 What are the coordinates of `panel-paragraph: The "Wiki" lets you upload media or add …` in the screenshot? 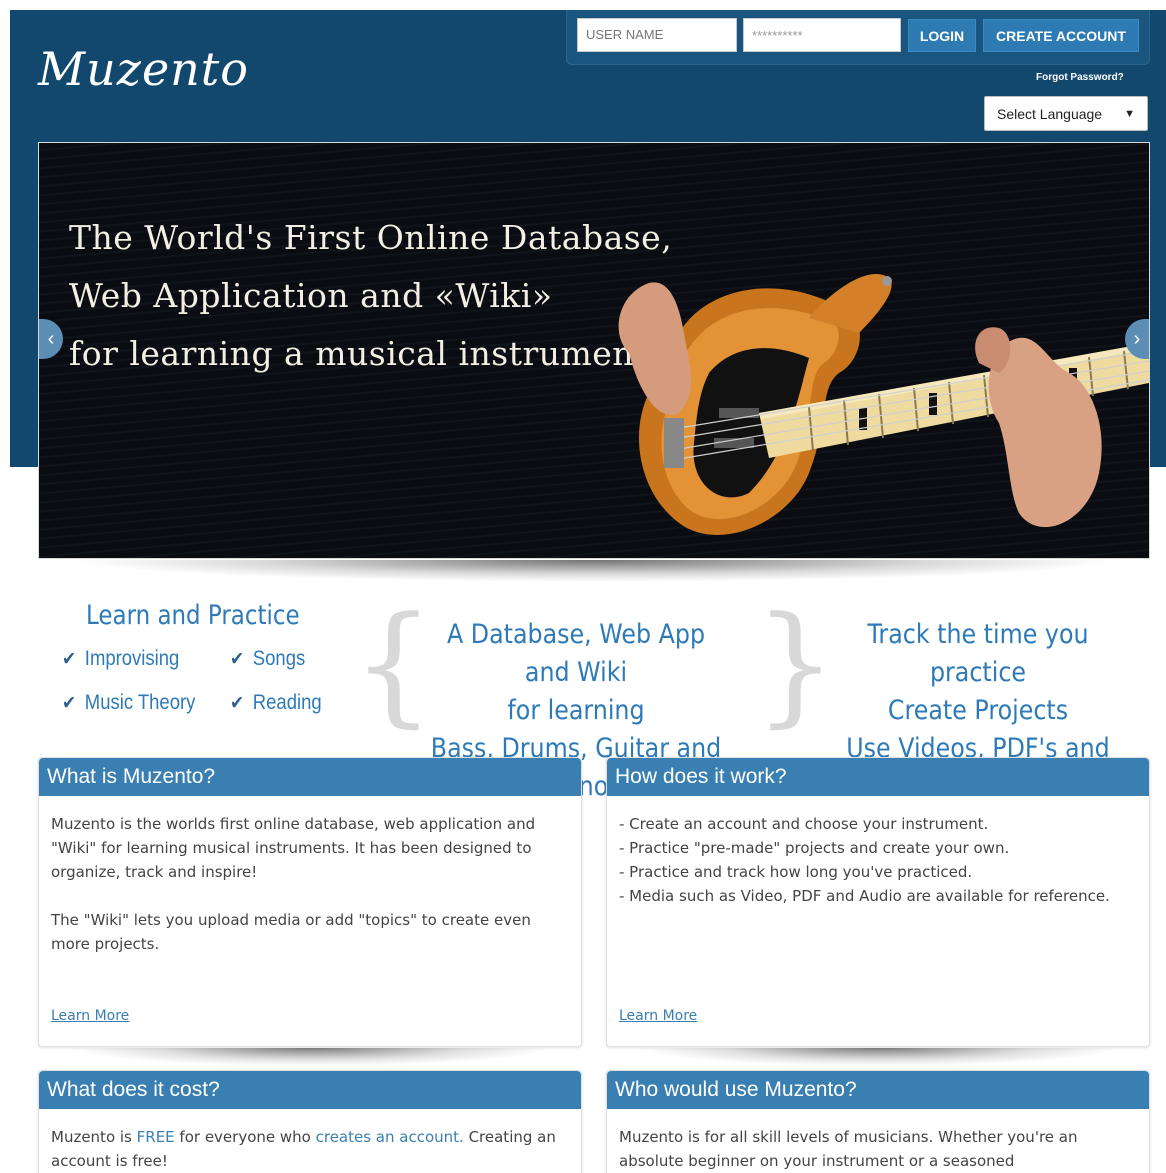 It's located at (291, 932).